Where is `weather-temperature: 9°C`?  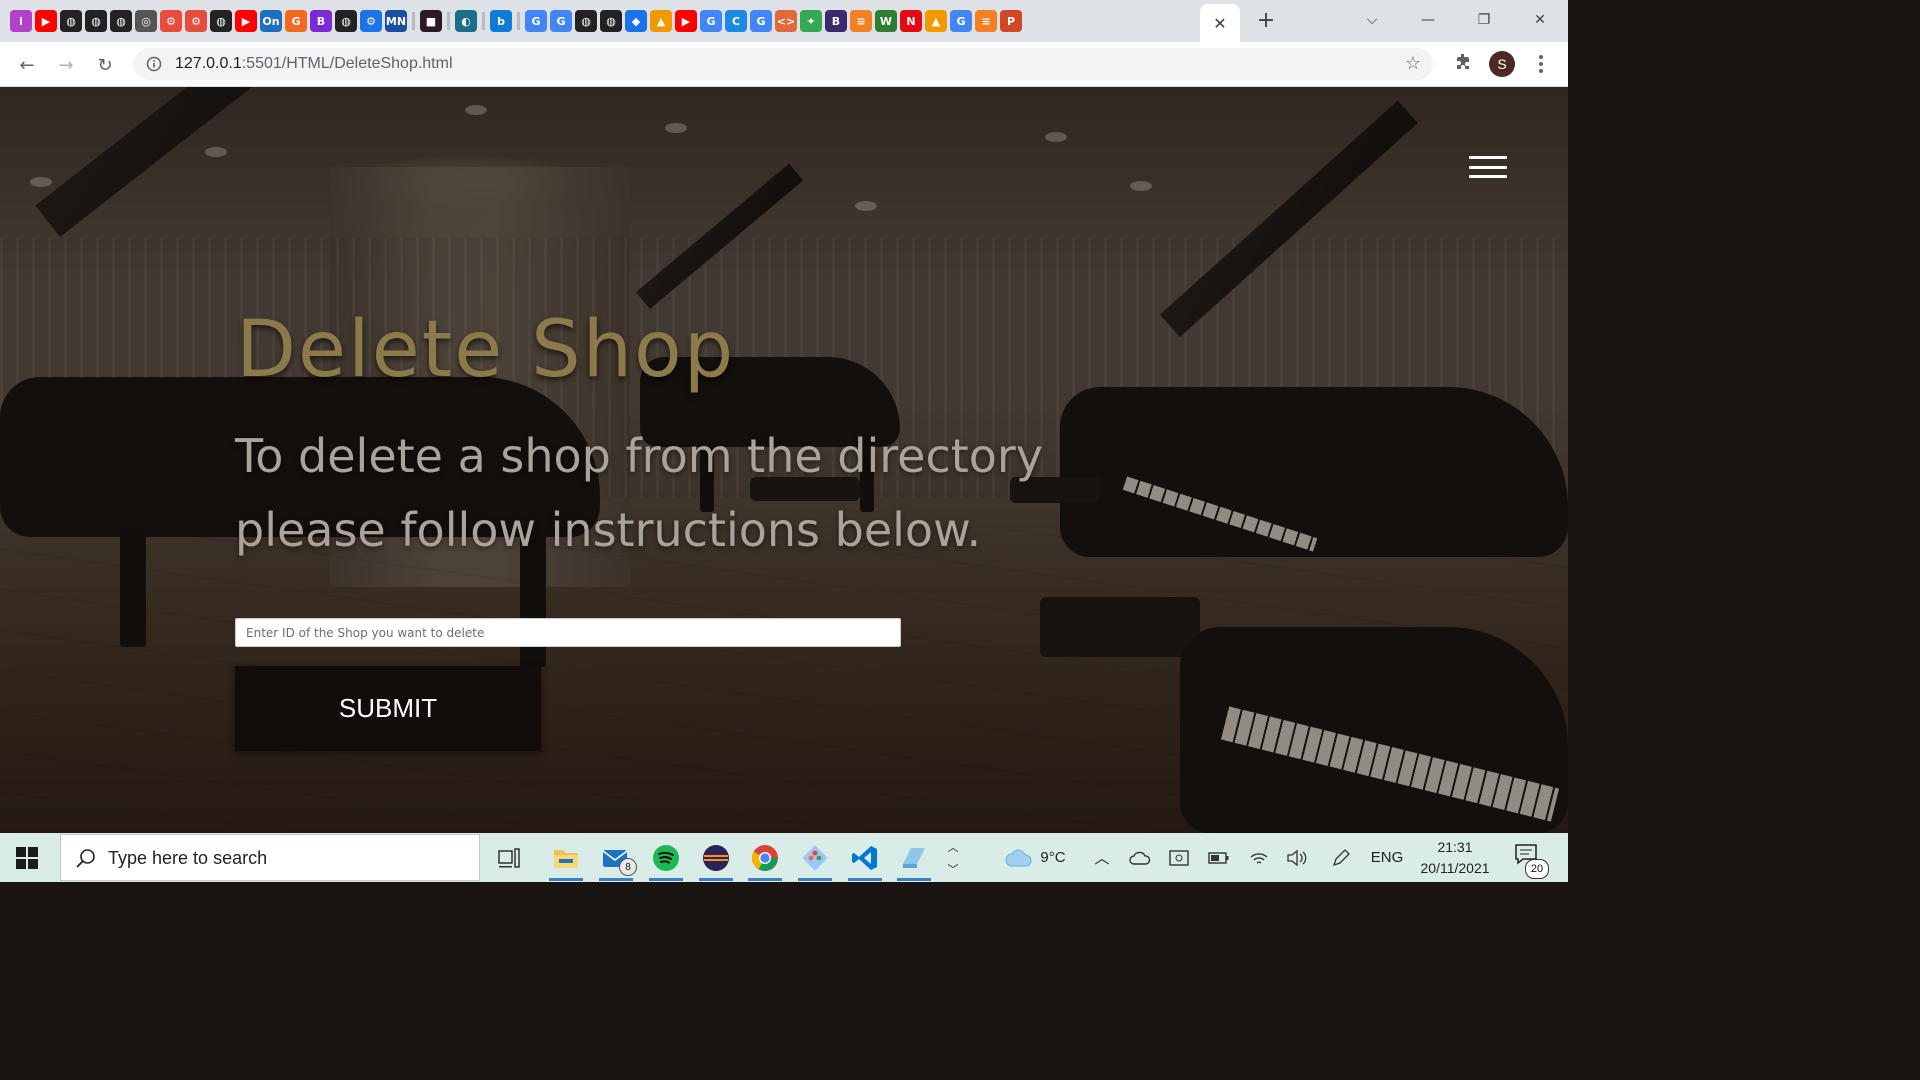 weather-temperature: 9°C is located at coordinates (1053, 857).